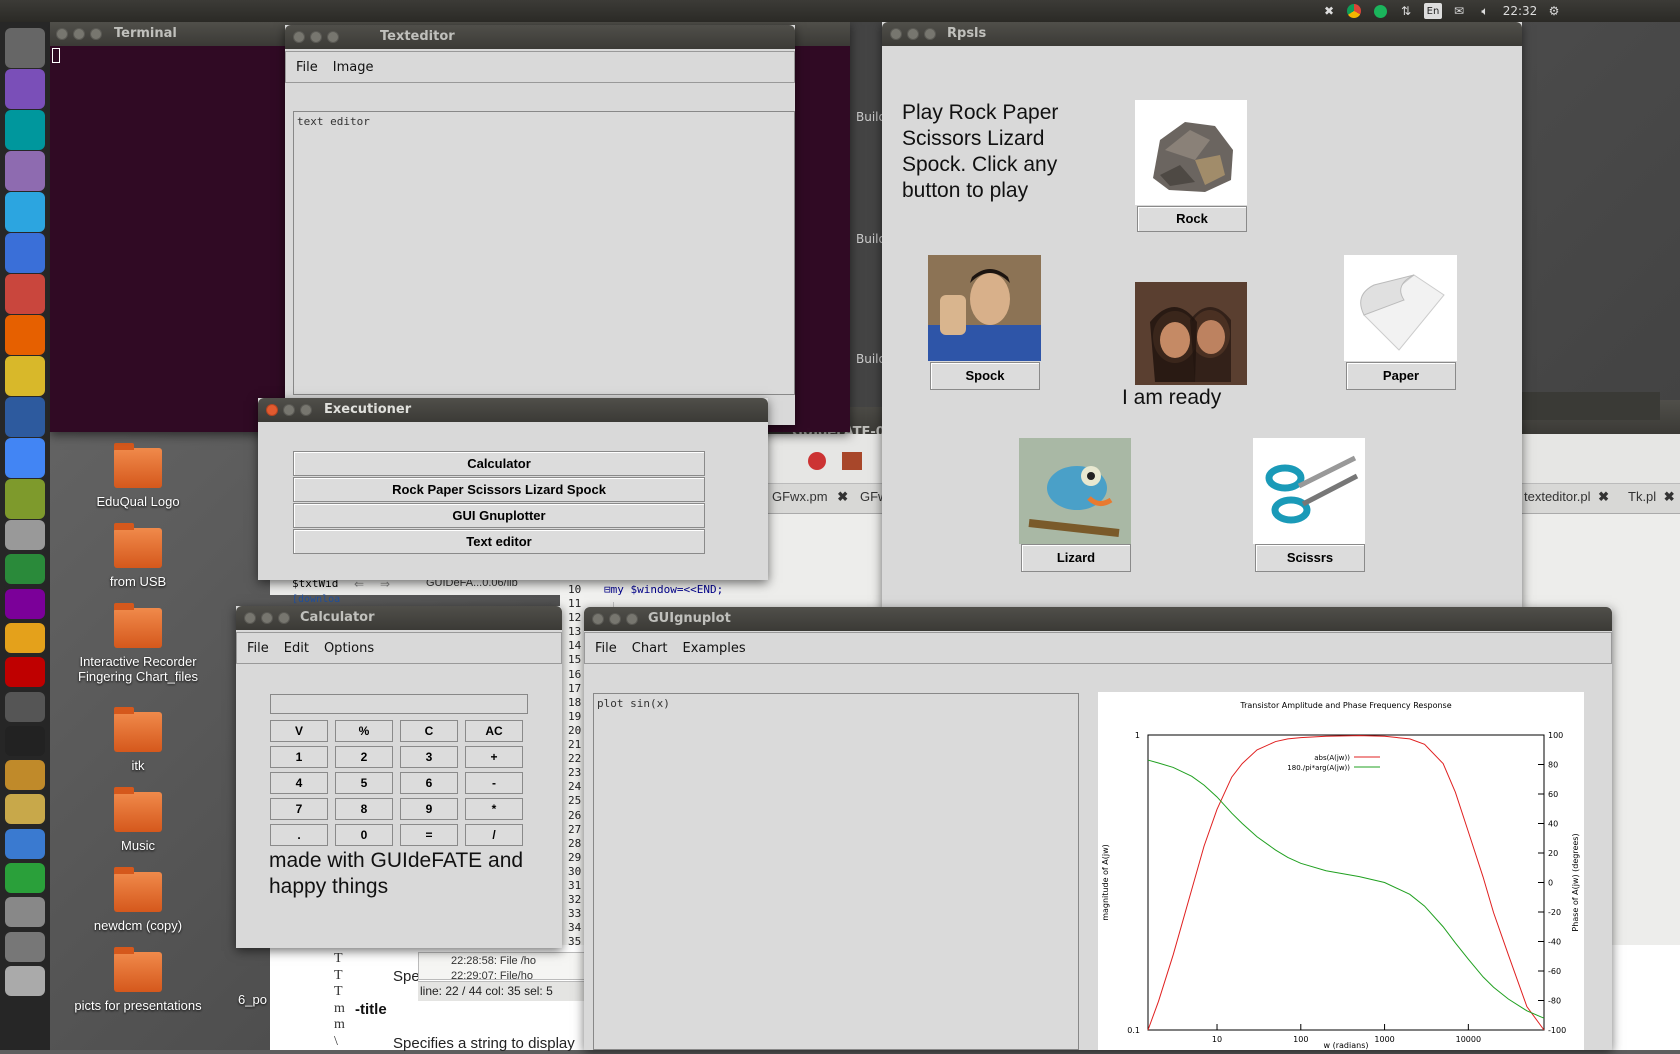 The image size is (1680, 1054). I want to click on books-icon, so click(25, 706).